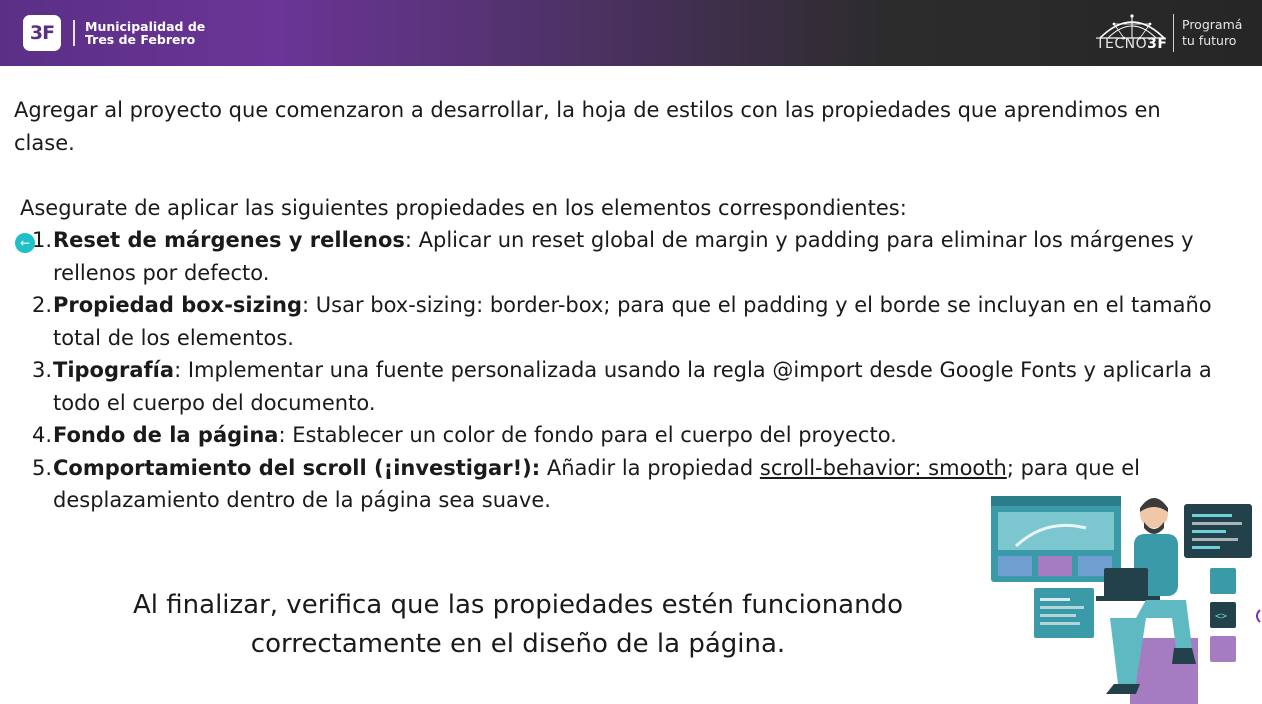  I want to click on municipality-line2: Tres de Febrero, so click(140, 39).